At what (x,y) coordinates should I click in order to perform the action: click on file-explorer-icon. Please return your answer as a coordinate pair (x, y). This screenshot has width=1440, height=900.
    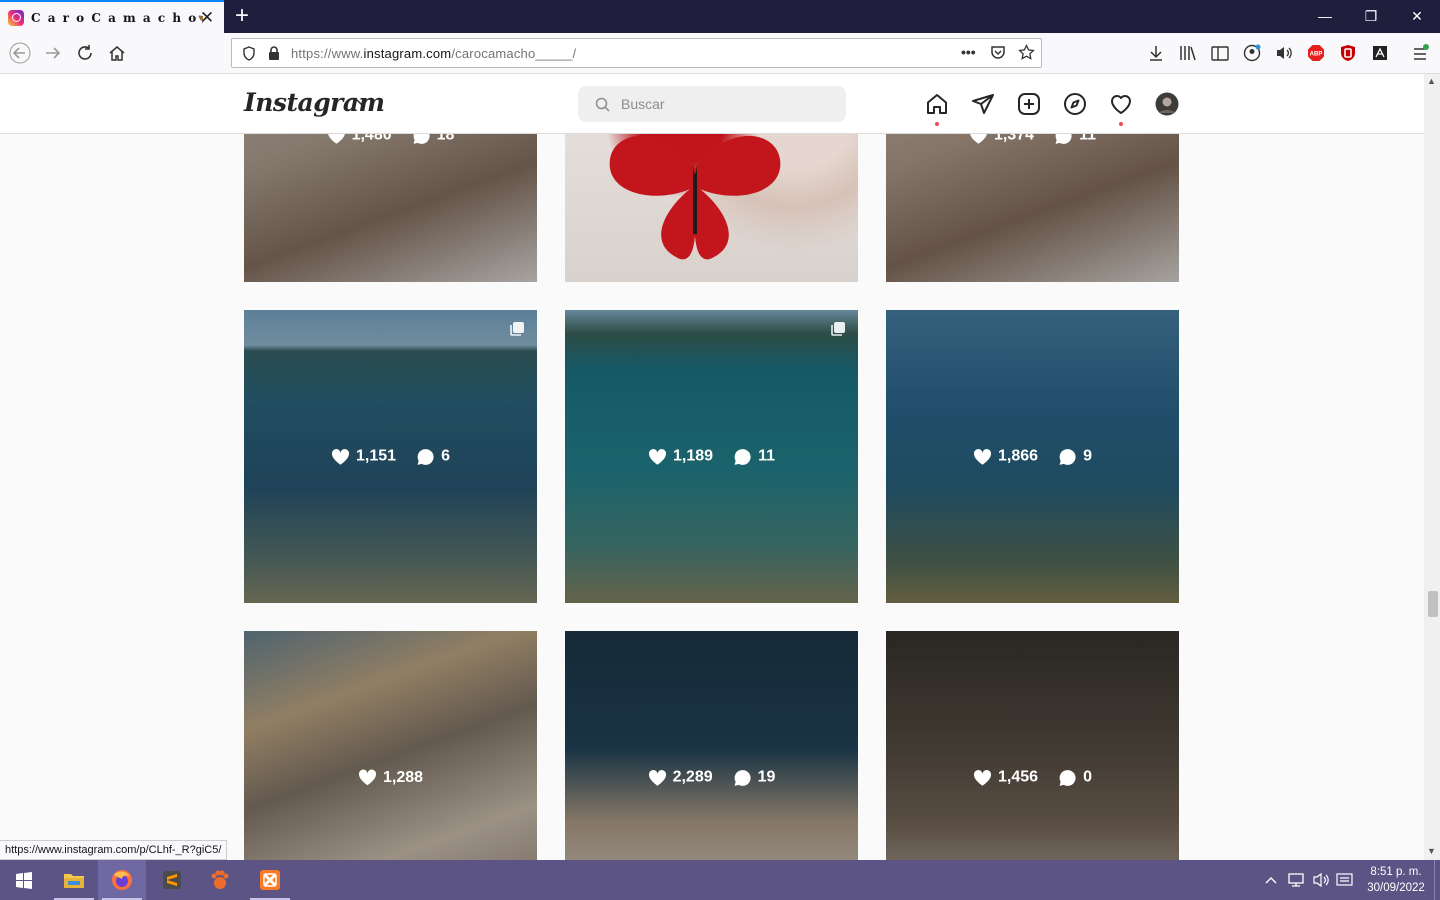
    Looking at the image, I should click on (74, 880).